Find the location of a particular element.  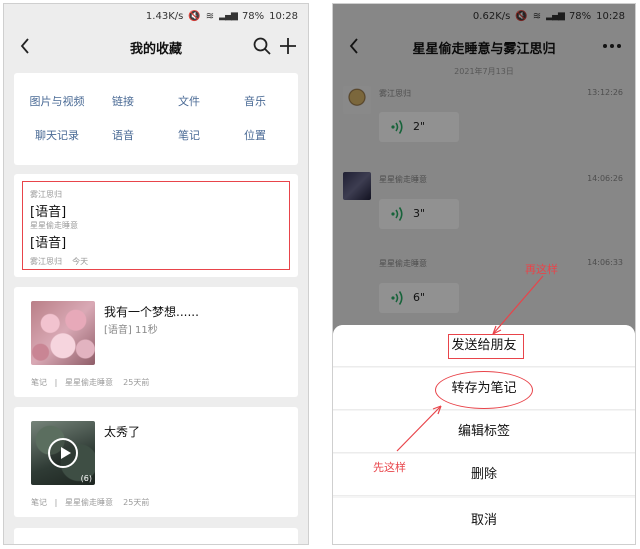

voice-favorite-item: 雾江思归 [语音] 星星偷走睡意 [语音] 雾江思归 今天 is located at coordinates (156, 225).